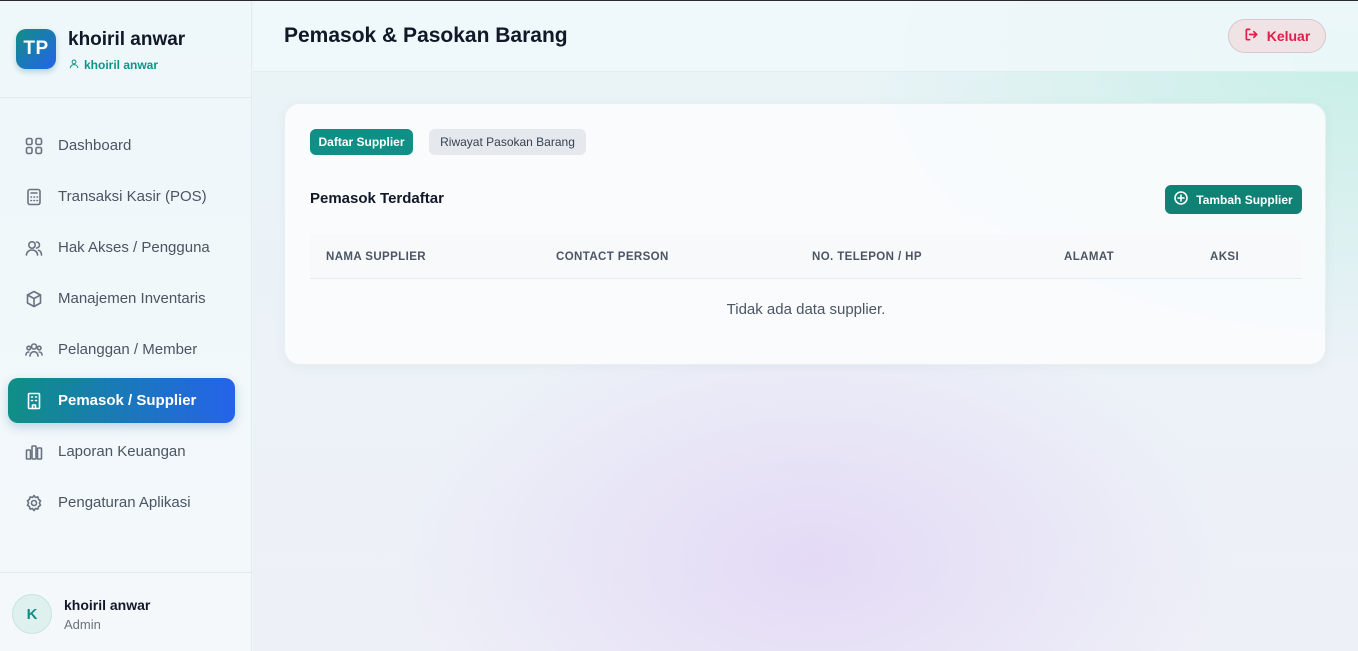 Image resolution: width=1358 pixels, height=651 pixels. I want to click on avatar: K, so click(32, 614).